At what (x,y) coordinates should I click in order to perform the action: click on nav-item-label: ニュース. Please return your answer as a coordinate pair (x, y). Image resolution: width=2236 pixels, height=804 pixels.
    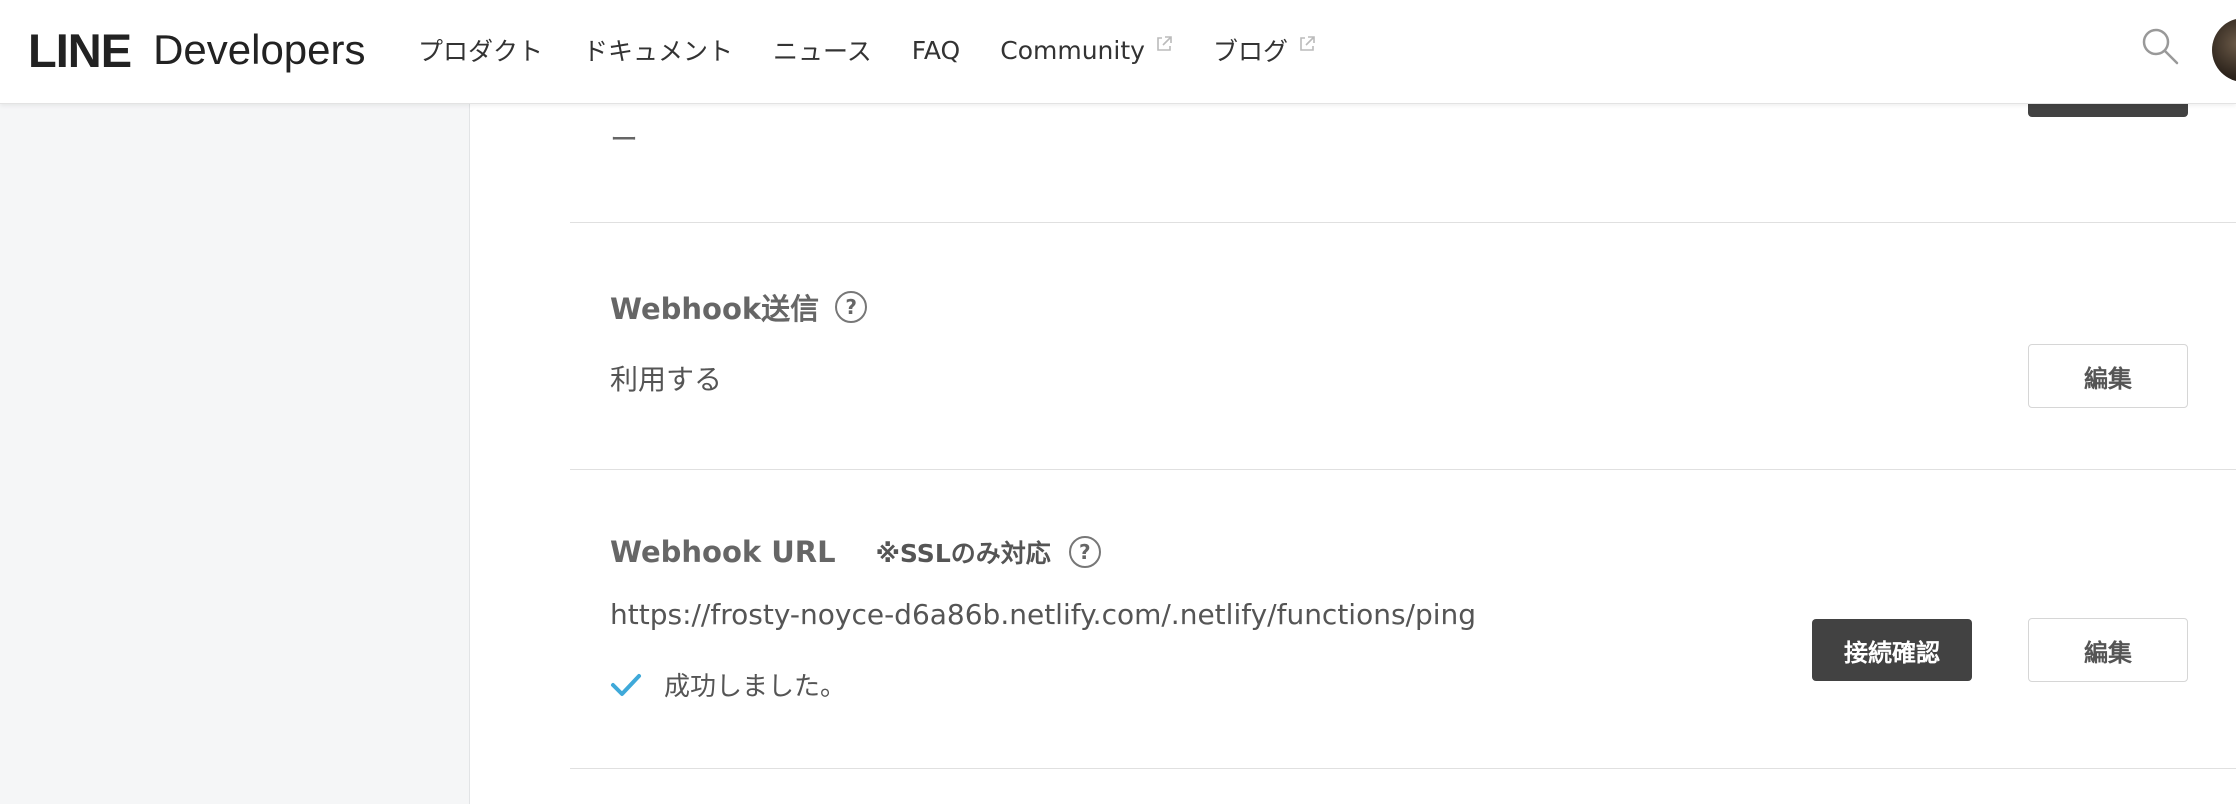
    Looking at the image, I should click on (822, 51).